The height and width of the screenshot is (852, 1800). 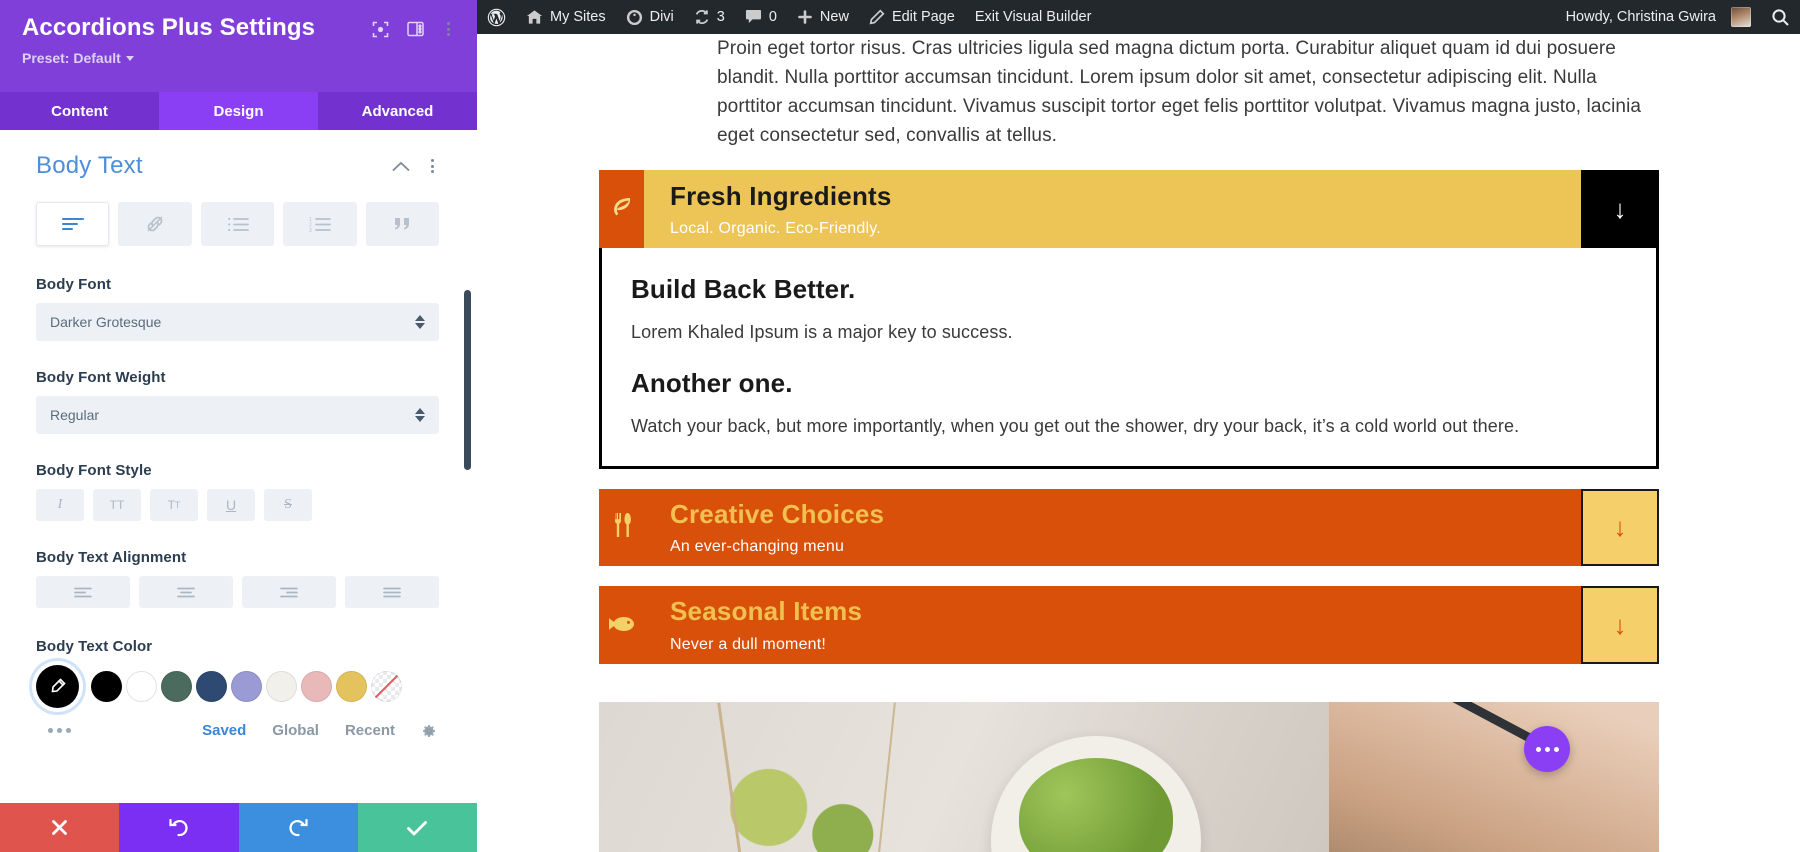 What do you see at coordinates (237, 224) in the screenshot?
I see `unordered-list-icon` at bounding box center [237, 224].